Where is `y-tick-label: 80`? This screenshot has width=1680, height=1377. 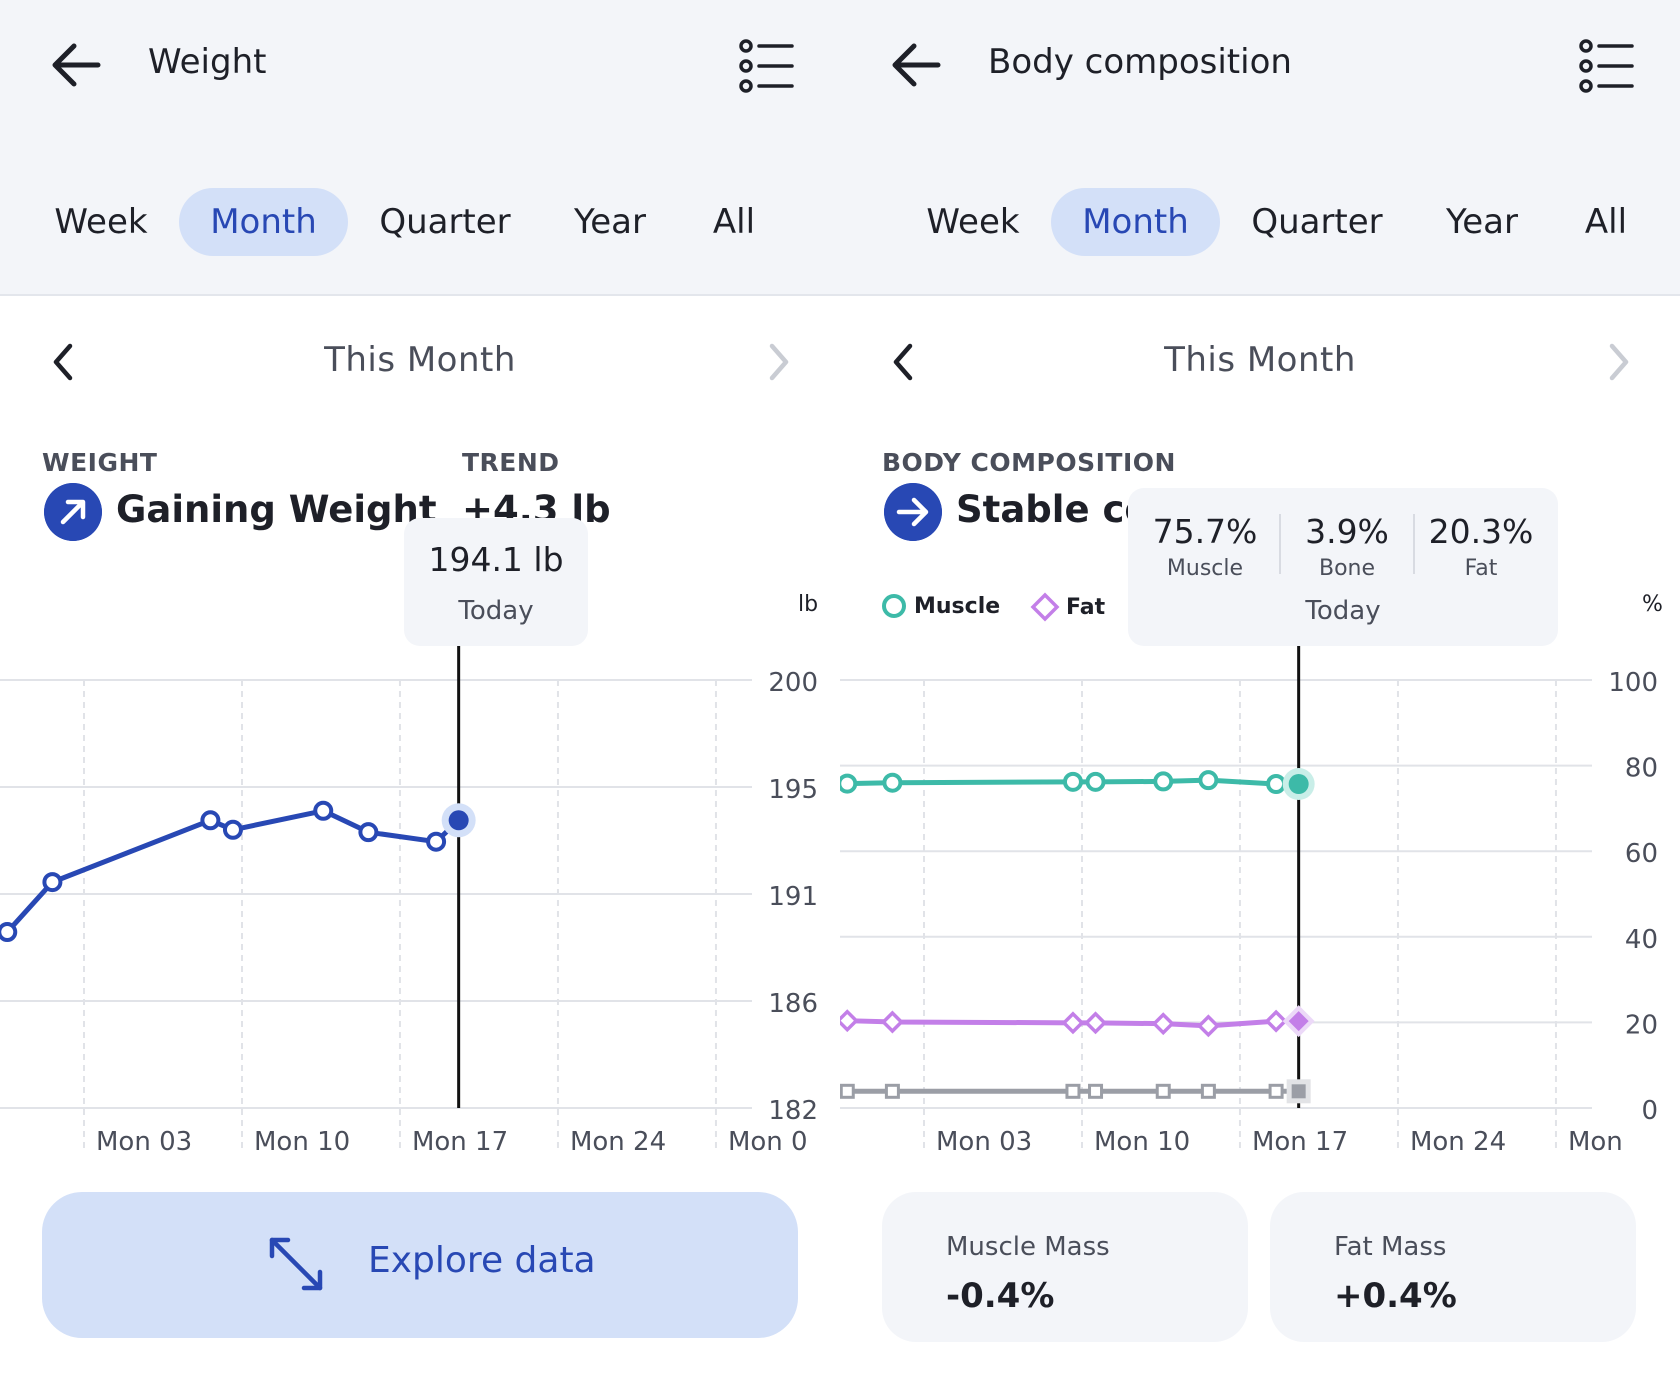
y-tick-label: 80 is located at coordinates (1641, 769).